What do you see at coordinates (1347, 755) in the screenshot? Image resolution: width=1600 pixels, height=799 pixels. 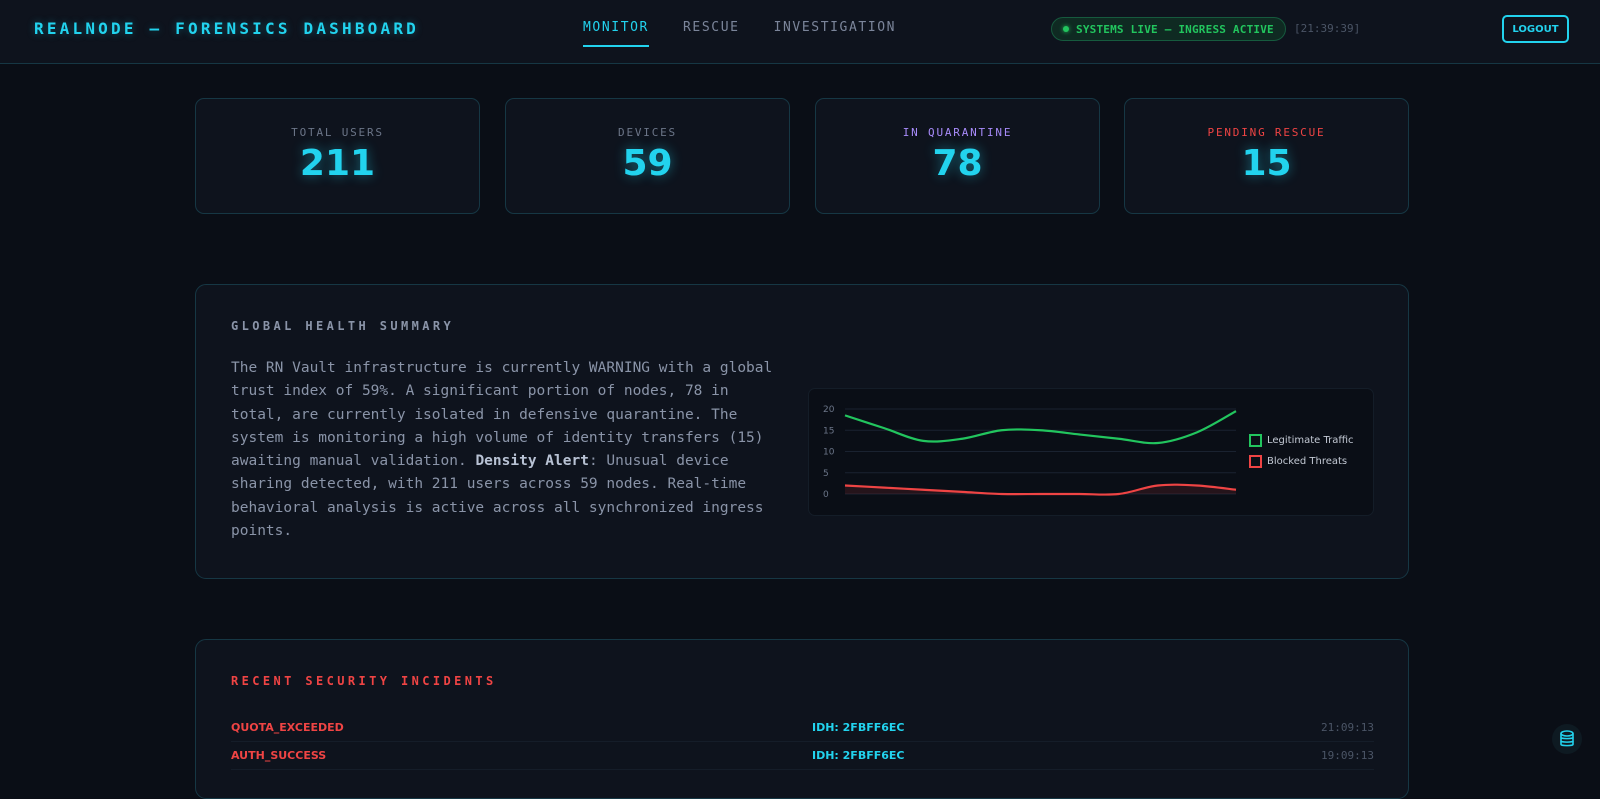 I see `incident-time: 19:09:13` at bounding box center [1347, 755].